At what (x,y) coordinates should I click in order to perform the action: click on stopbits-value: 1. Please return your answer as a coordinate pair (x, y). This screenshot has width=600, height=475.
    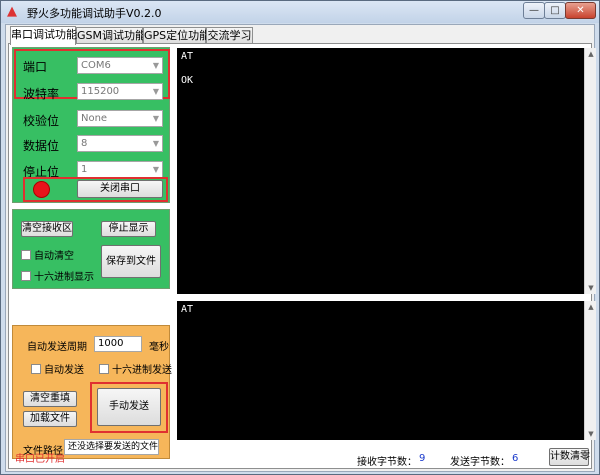
    Looking at the image, I should click on (84, 169).